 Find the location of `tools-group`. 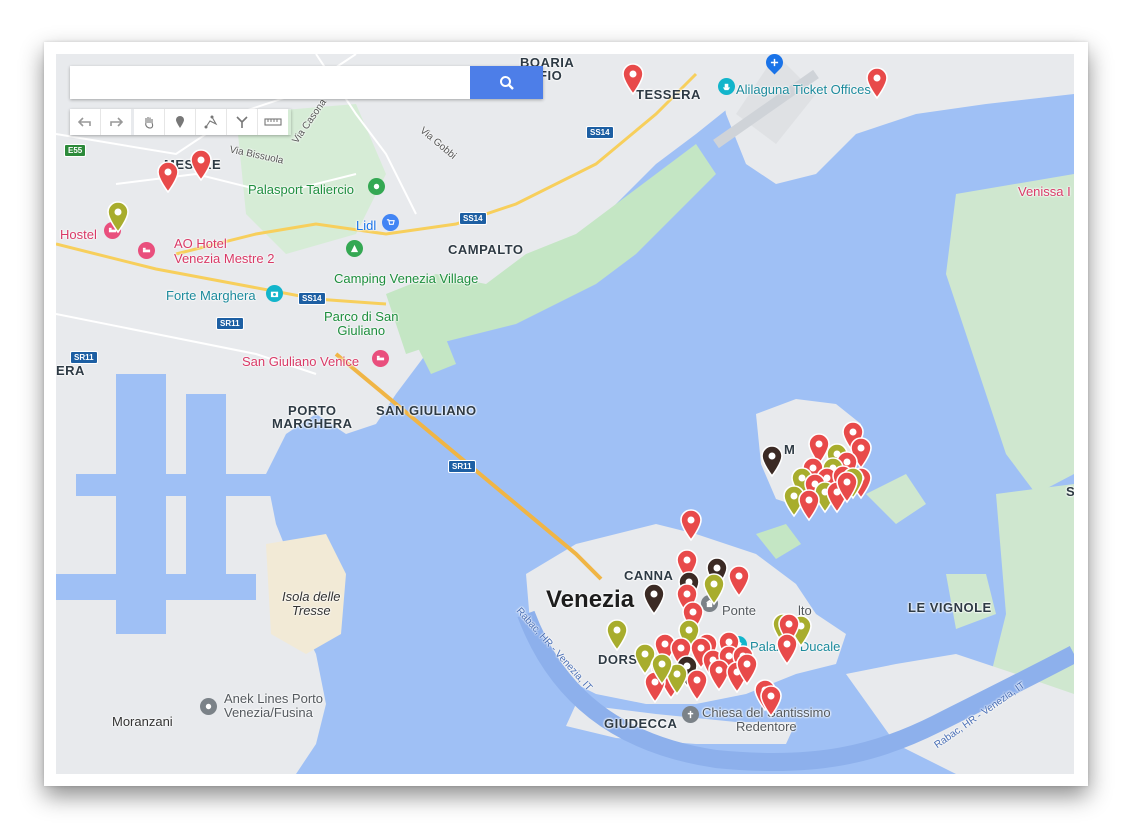

tools-group is located at coordinates (211, 122).